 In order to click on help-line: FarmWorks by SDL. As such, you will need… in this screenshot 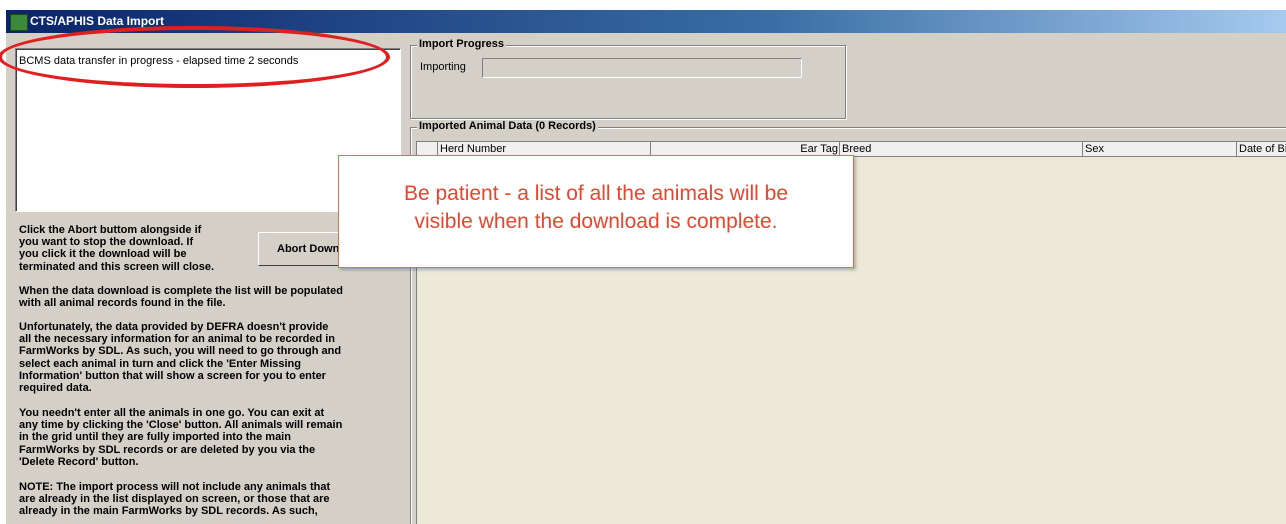, I will do `click(180, 351)`.